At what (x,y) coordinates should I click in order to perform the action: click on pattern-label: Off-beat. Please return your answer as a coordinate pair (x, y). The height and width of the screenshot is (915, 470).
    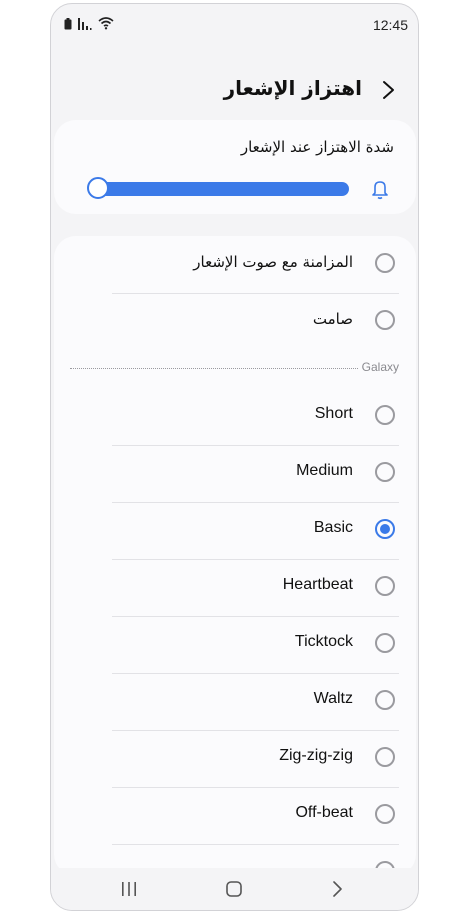
    Looking at the image, I should click on (324, 812).